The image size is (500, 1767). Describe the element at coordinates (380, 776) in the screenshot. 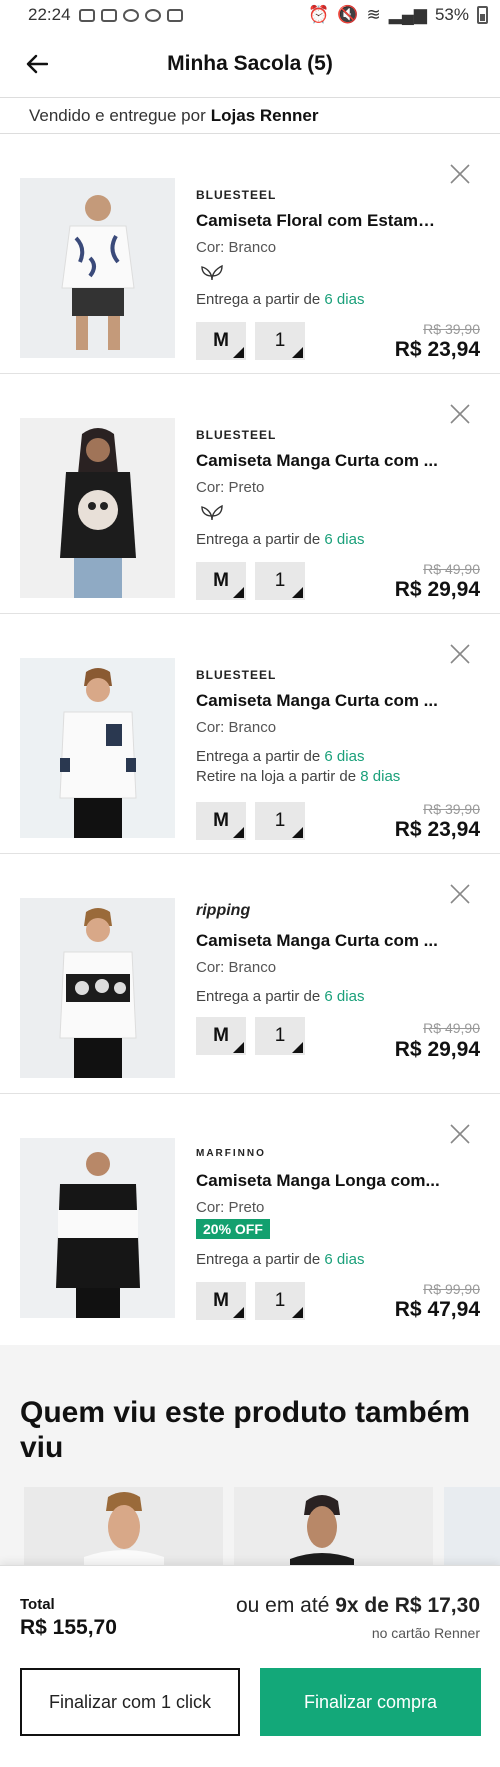

I see `pickup-days: 8 dias` at that location.